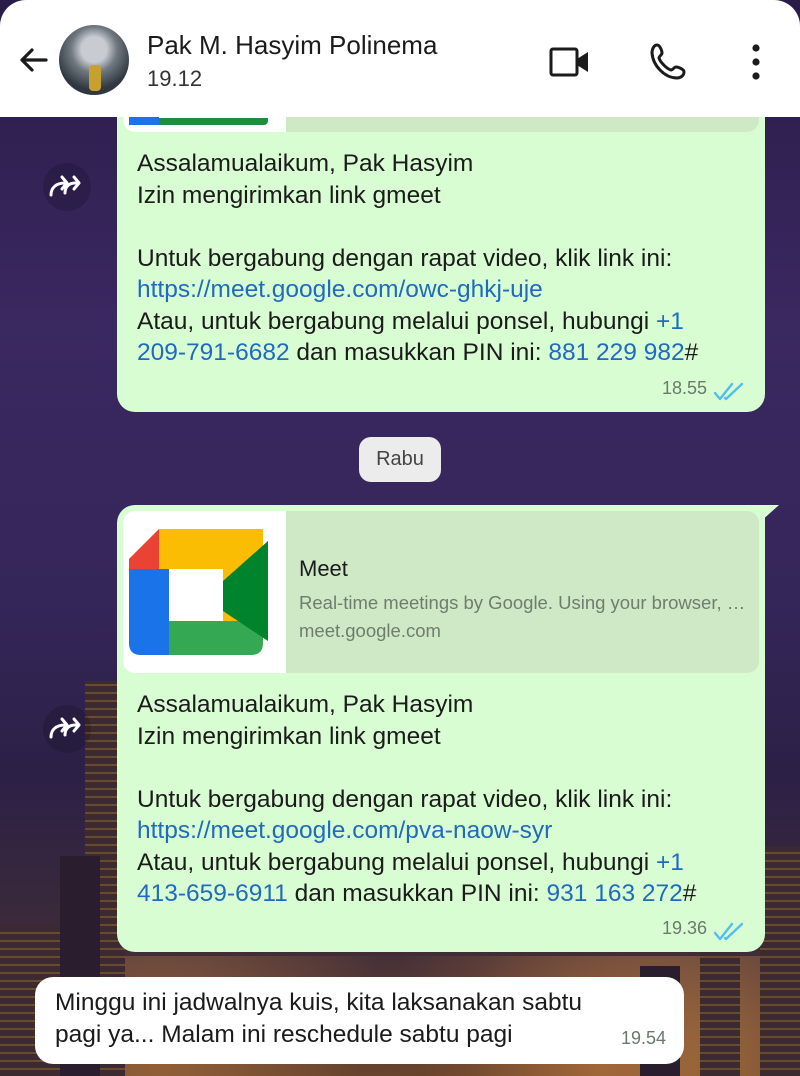 The width and height of the screenshot is (800, 1076). What do you see at coordinates (400, 459) in the screenshot?
I see `day-divider: Rabu` at bounding box center [400, 459].